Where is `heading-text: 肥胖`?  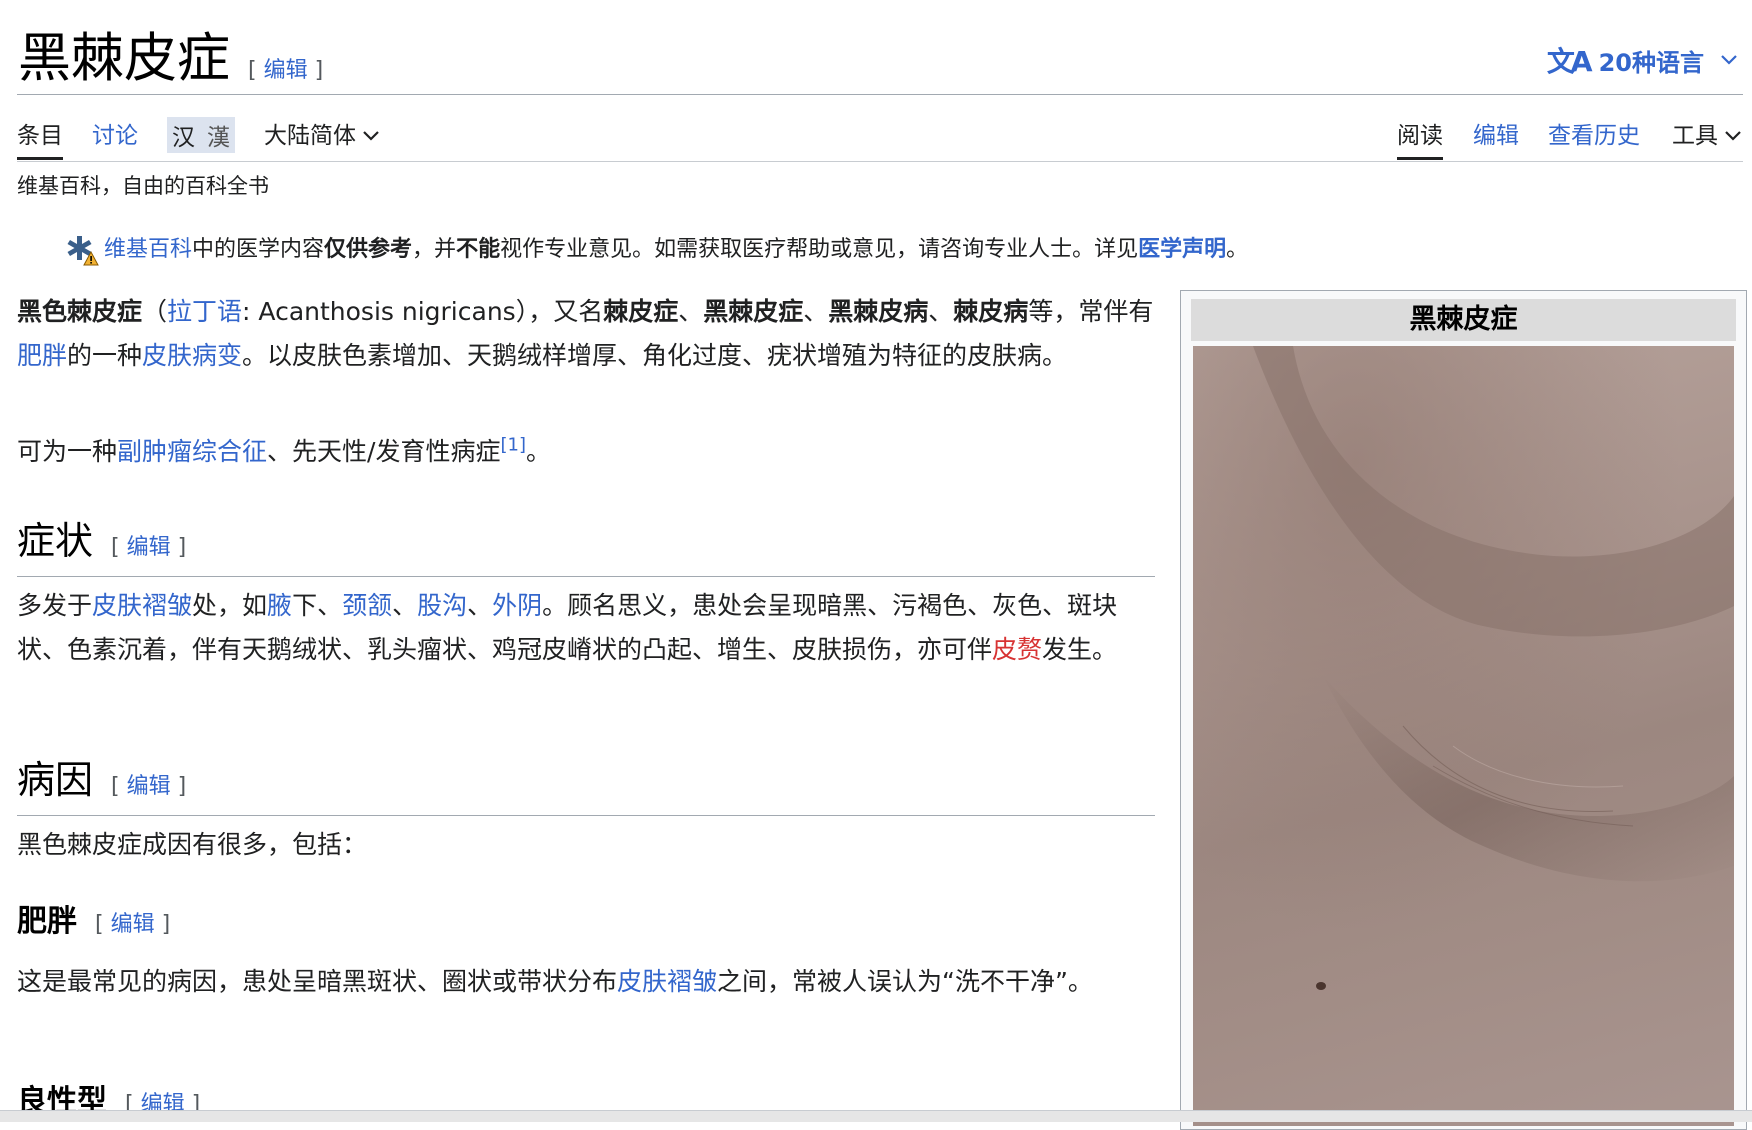
heading-text: 肥胖 is located at coordinates (47, 921).